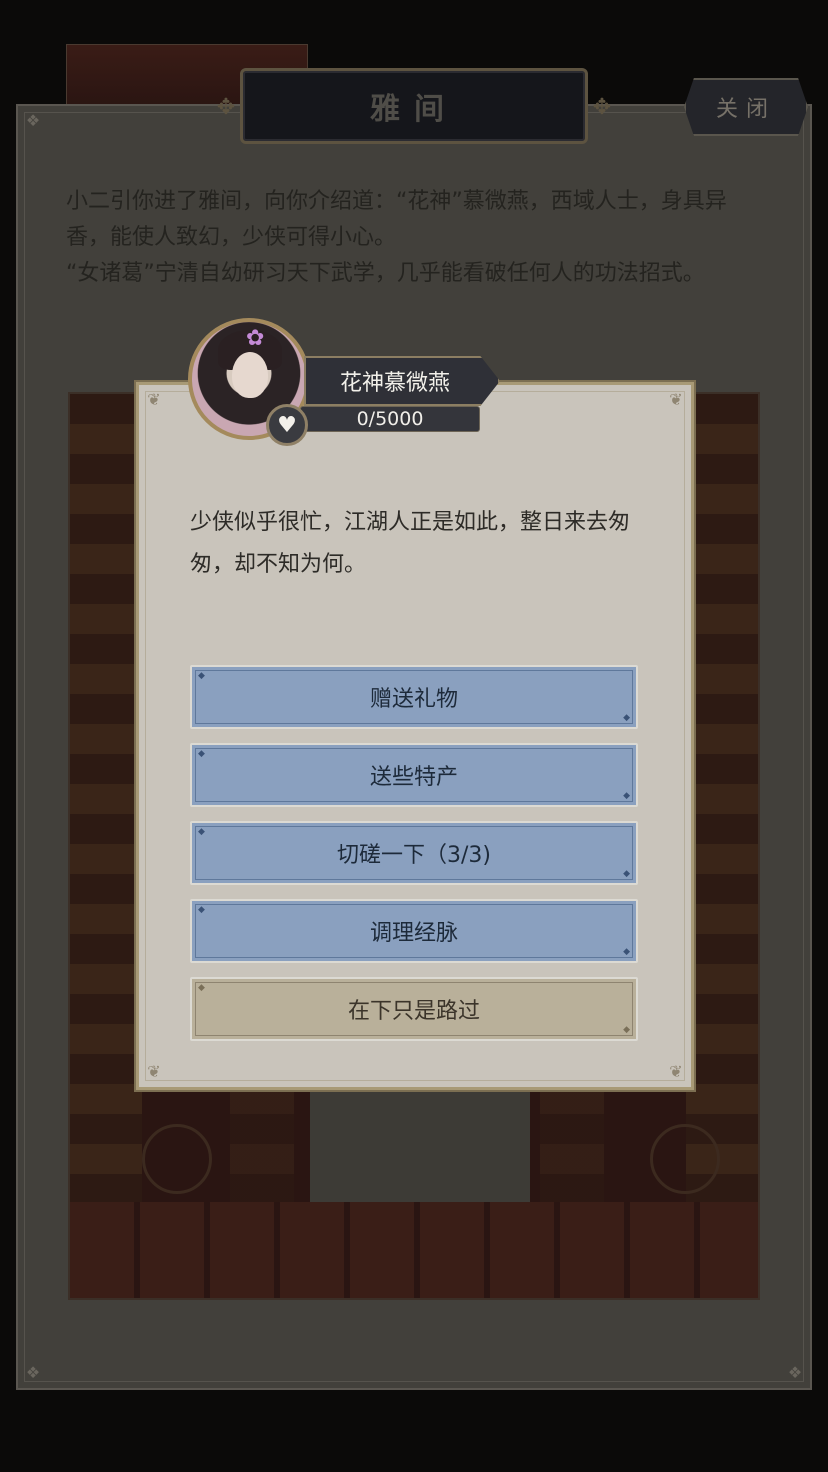 This screenshot has width=828, height=1472. Describe the element at coordinates (287, 425) in the screenshot. I see `heart-icon: ♥` at that location.